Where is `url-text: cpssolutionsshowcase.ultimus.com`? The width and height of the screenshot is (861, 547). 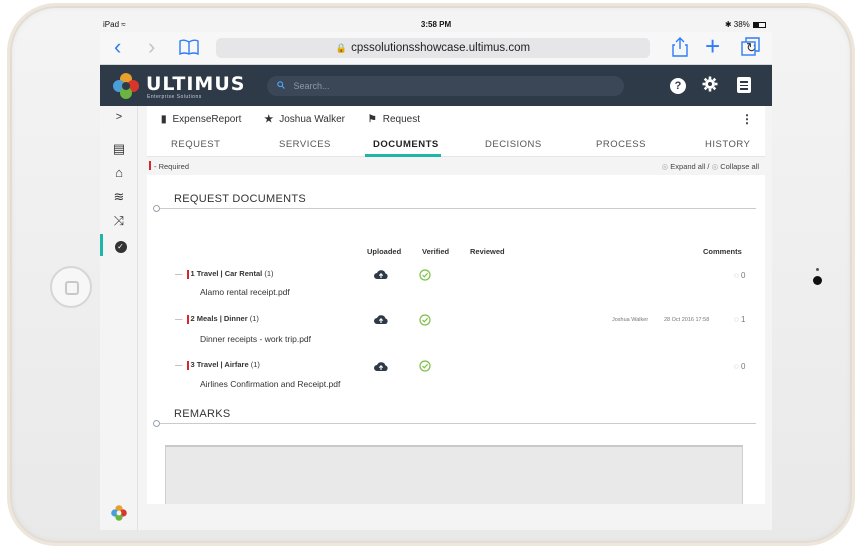
url-text: cpssolutionsshowcase.ultimus.com is located at coordinates (441, 48).